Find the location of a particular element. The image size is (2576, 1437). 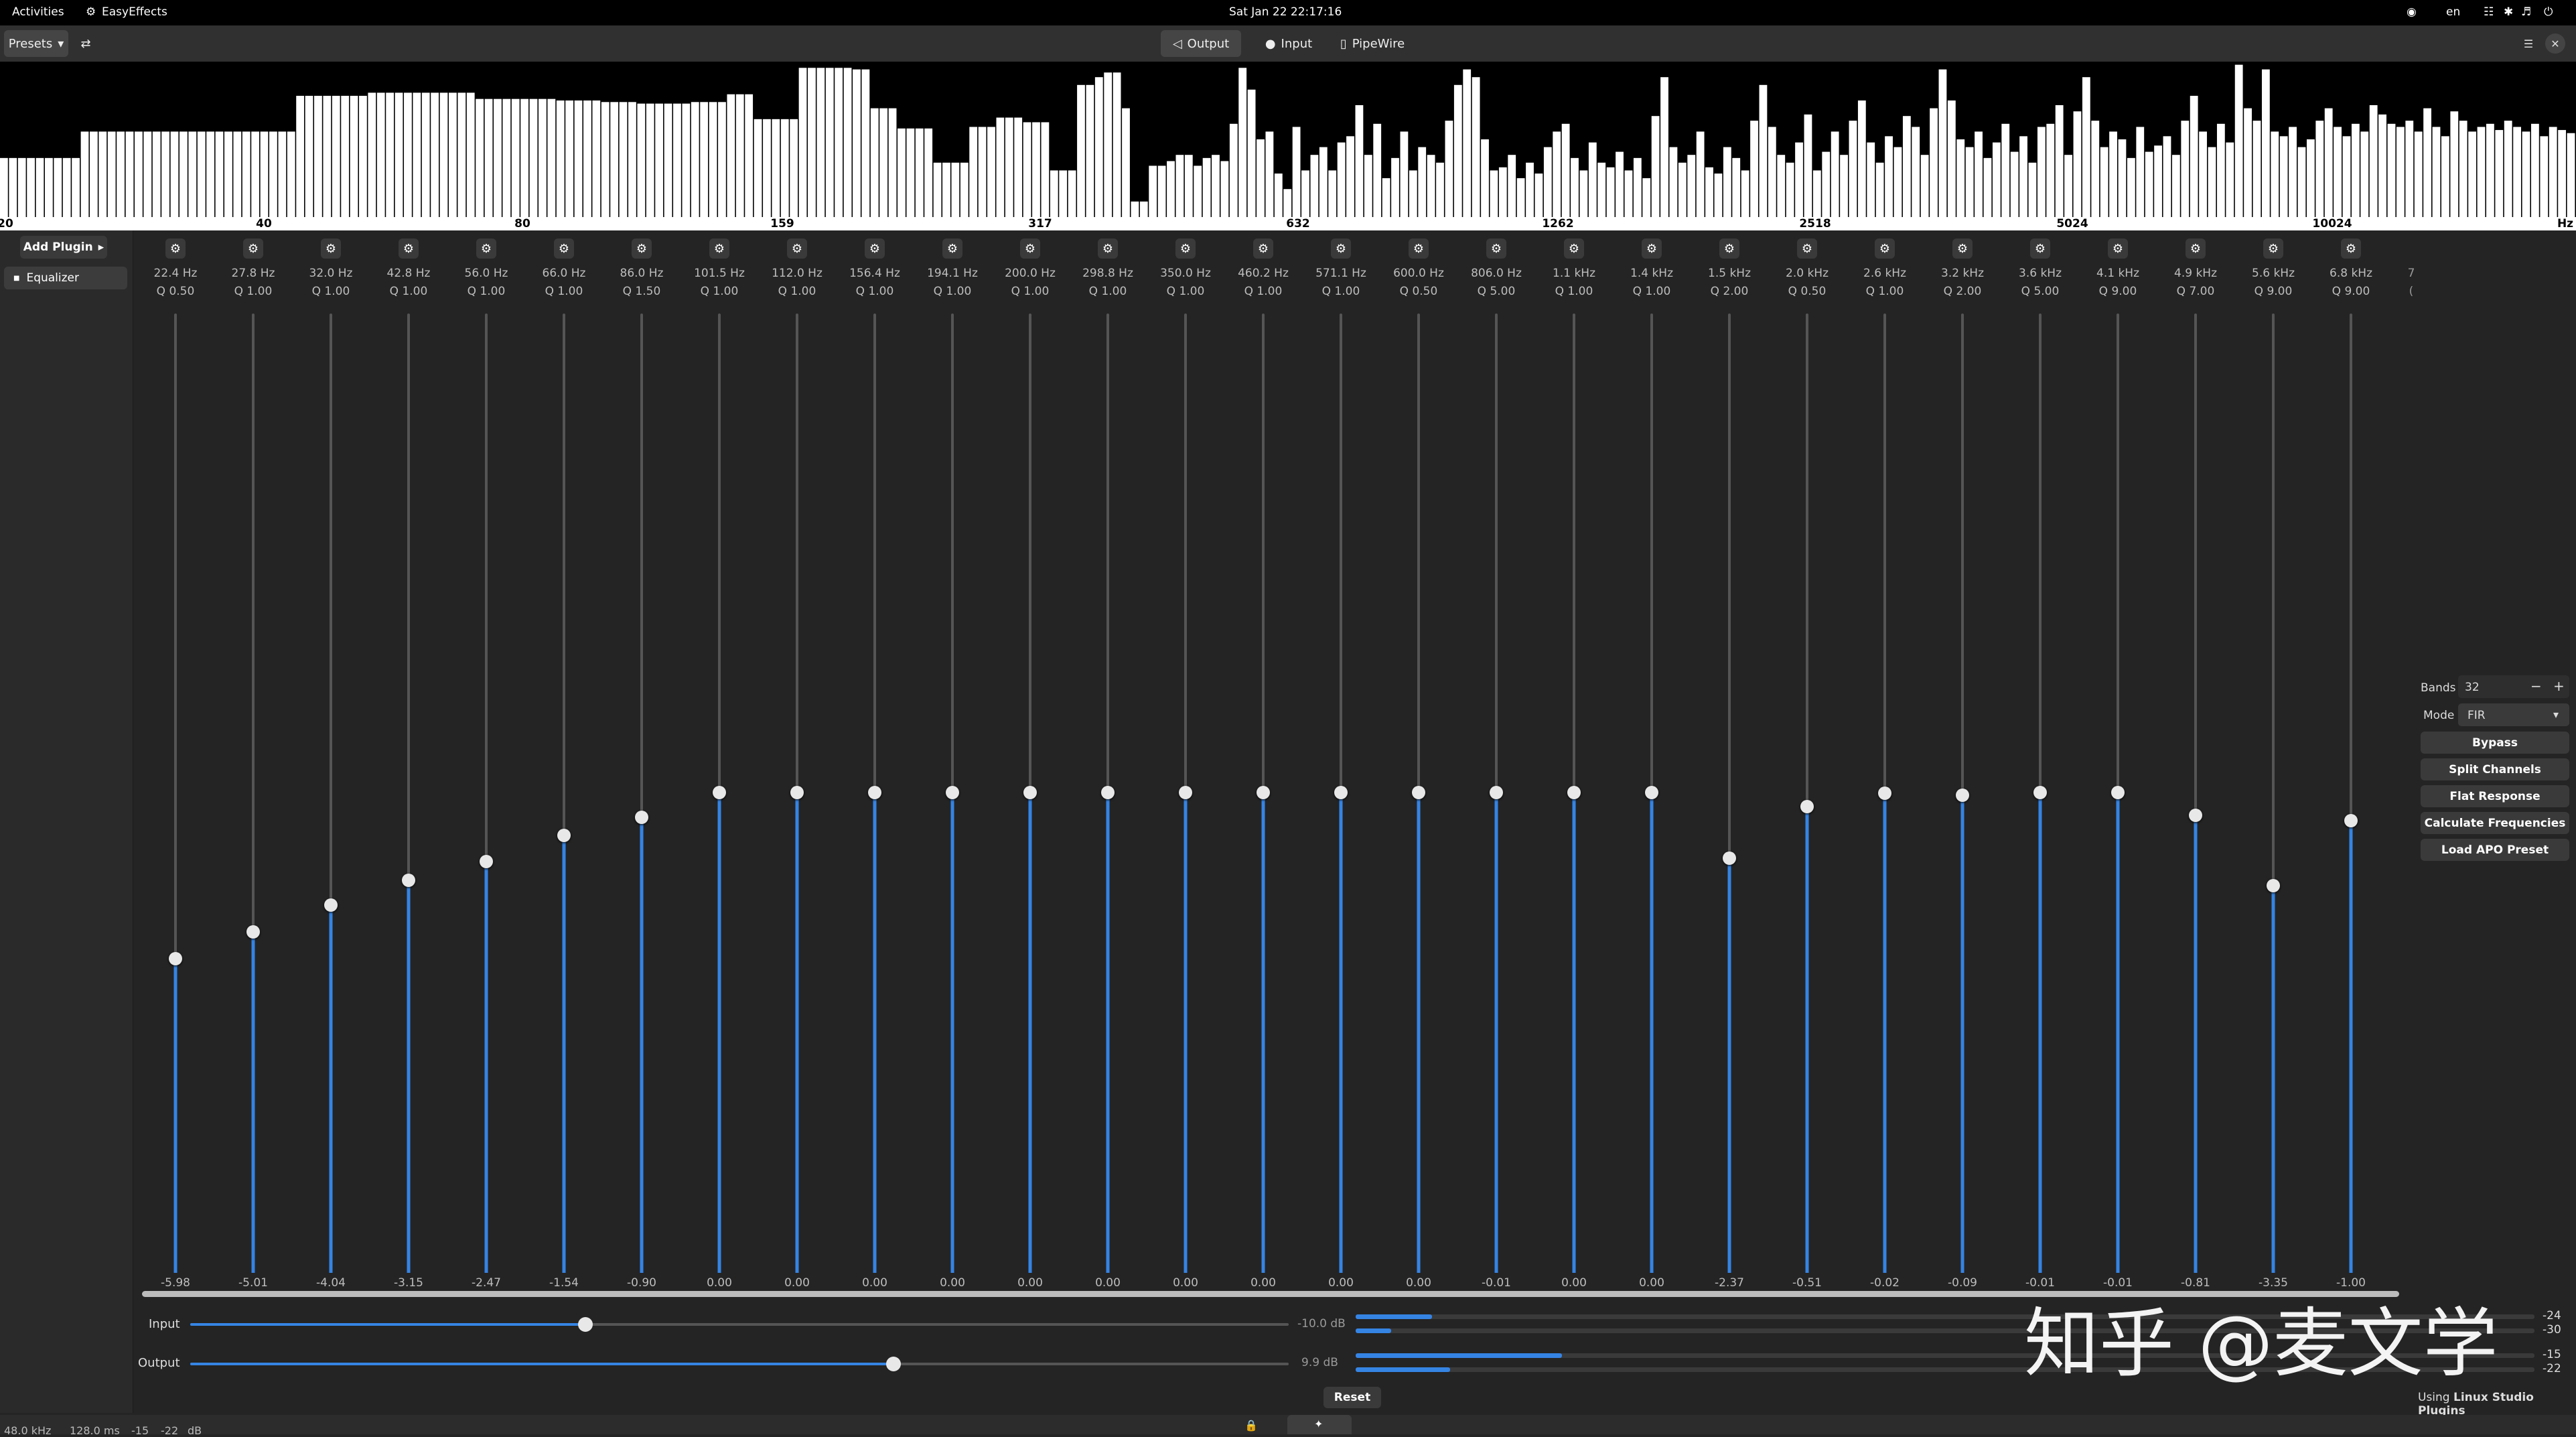

input-gain-slider is located at coordinates (739, 1325).